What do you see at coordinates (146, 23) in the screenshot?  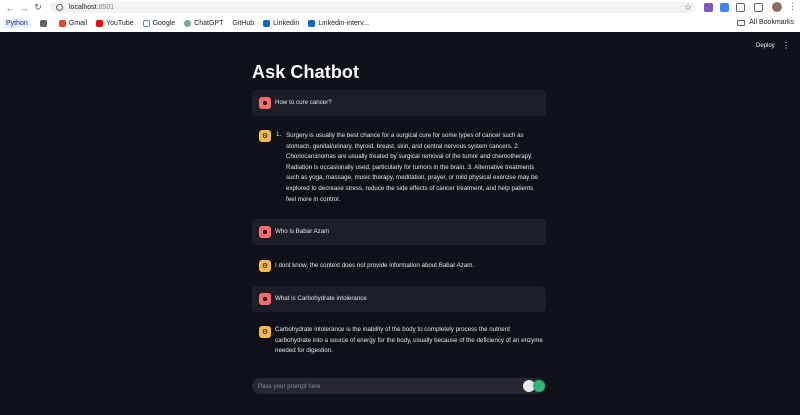 I see `google-icon` at bounding box center [146, 23].